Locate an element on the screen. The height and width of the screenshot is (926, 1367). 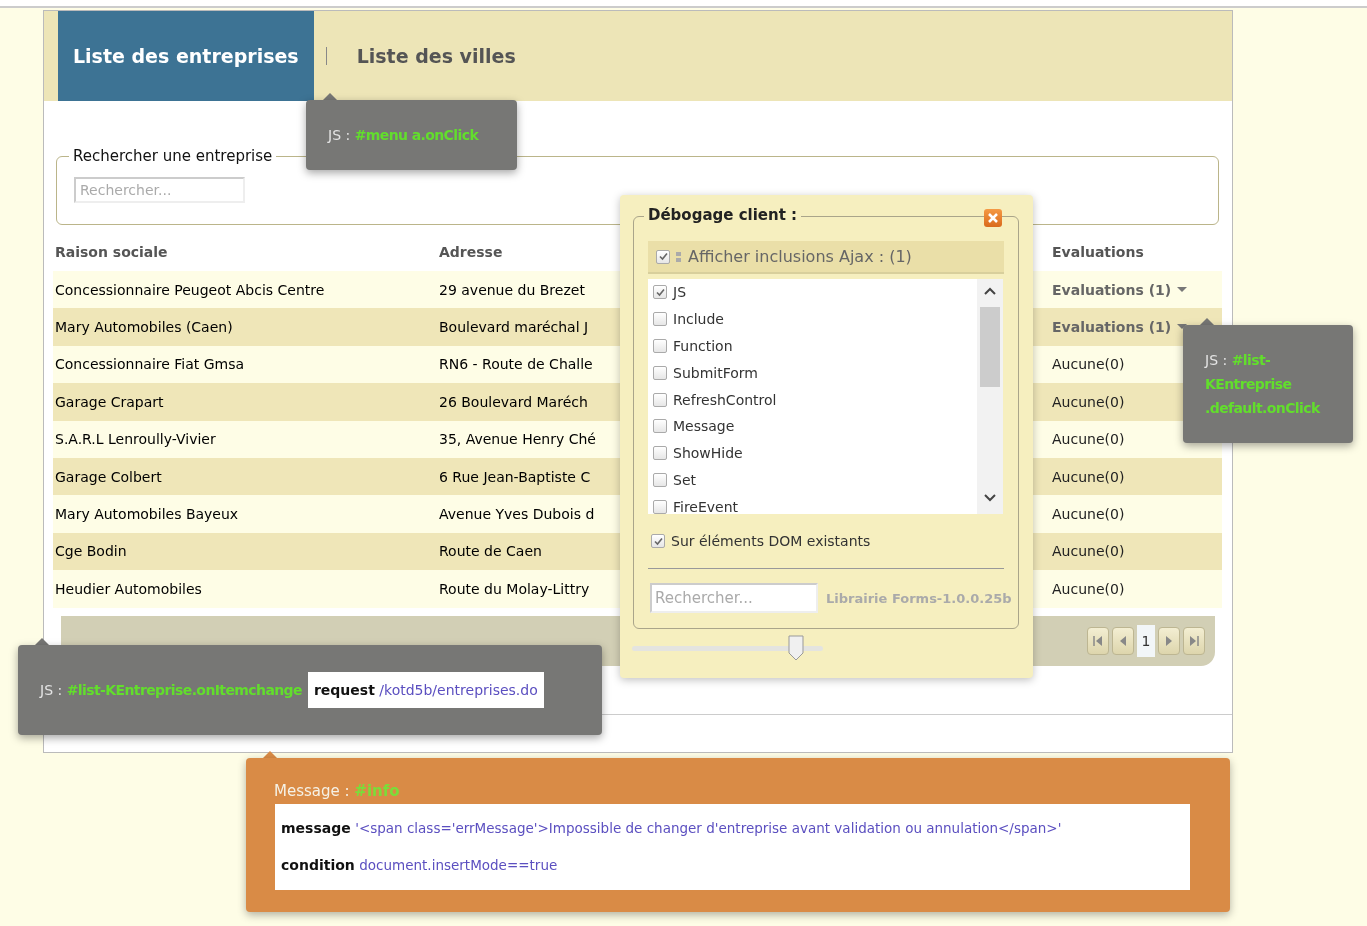
checkbox-label: ShowHide is located at coordinates (708, 453).